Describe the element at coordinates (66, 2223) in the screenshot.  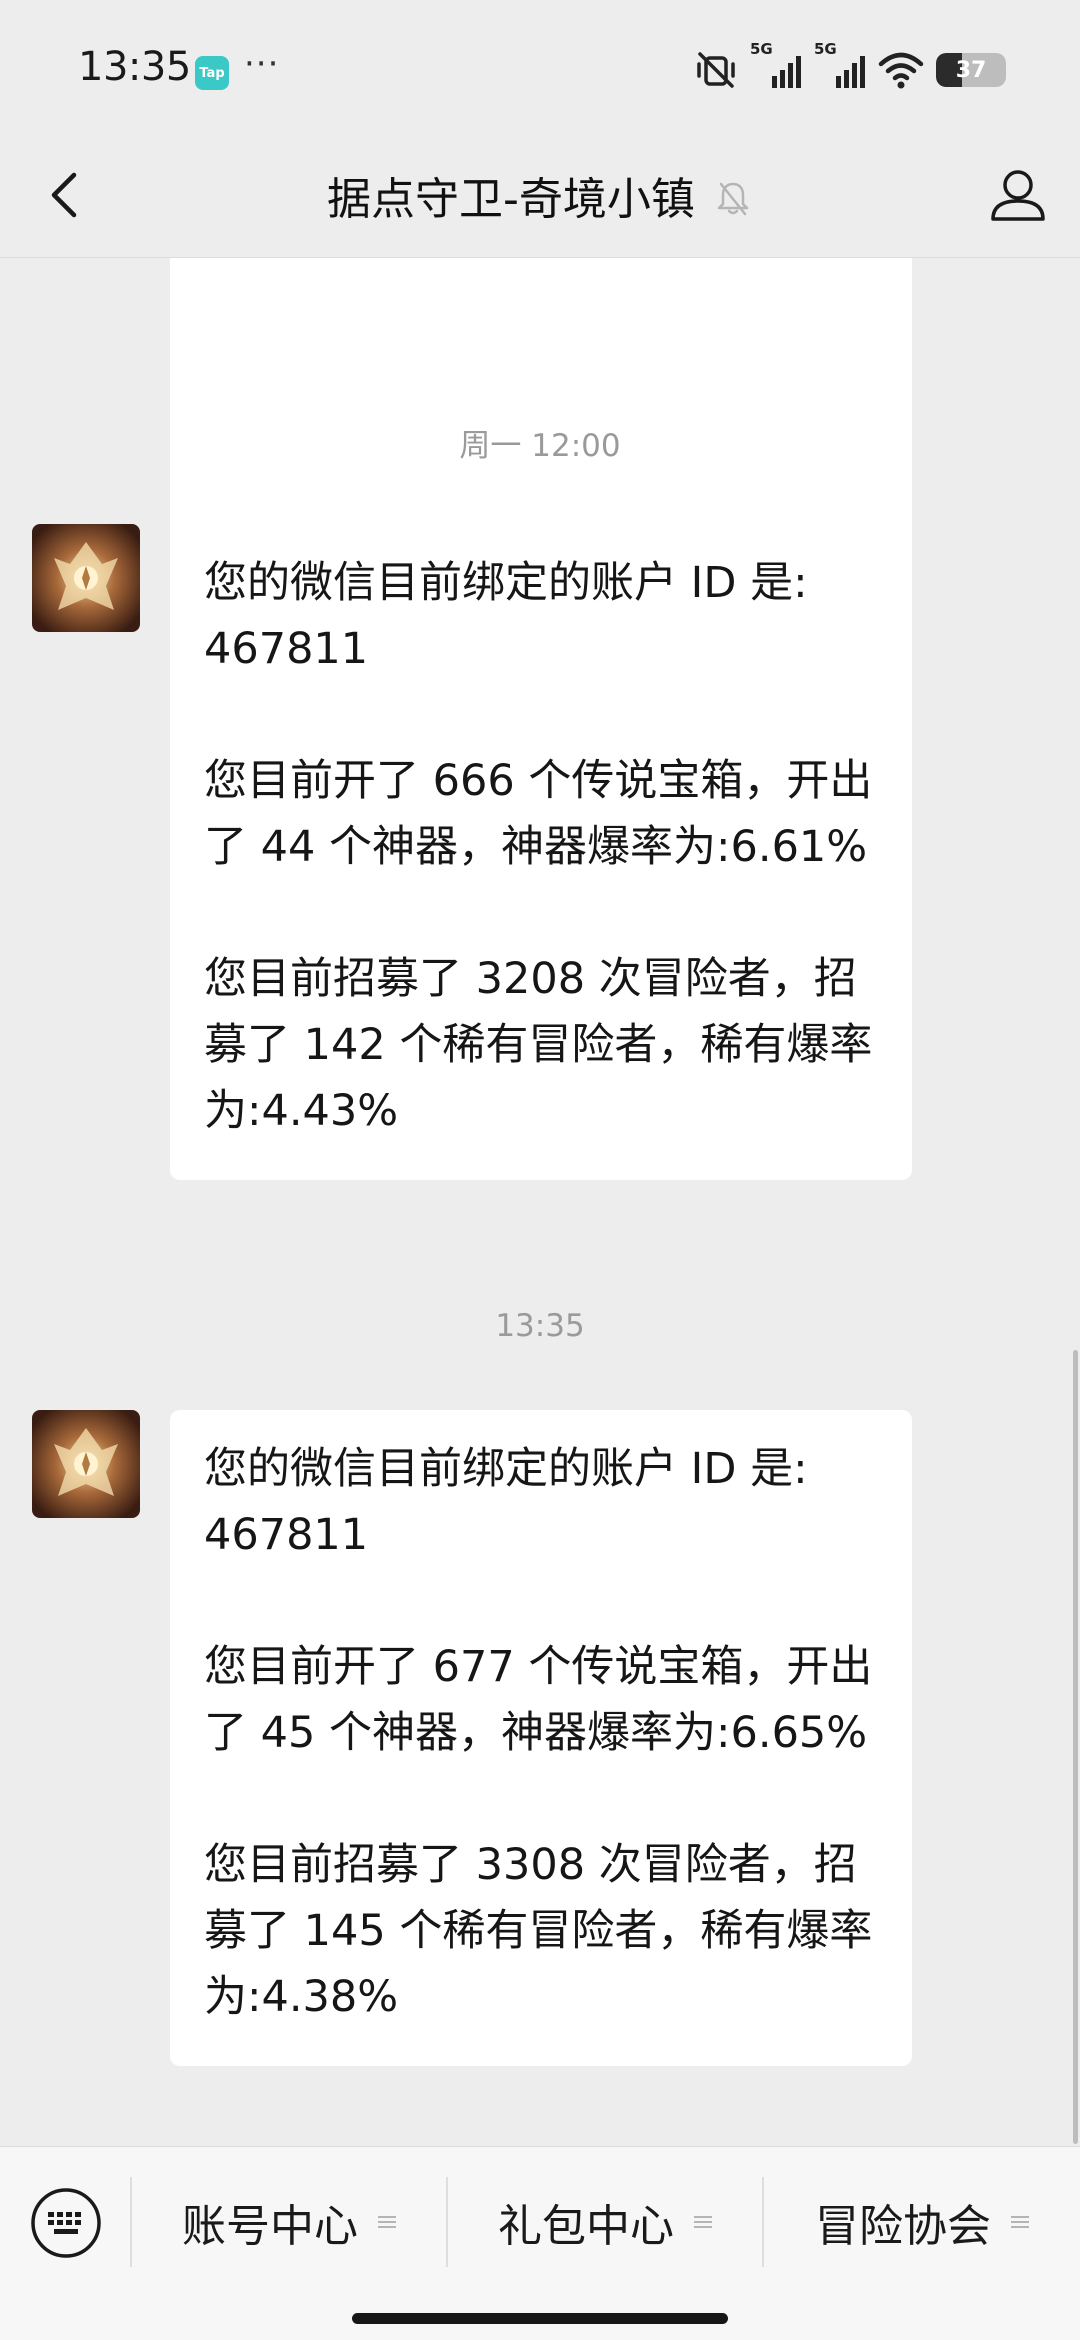
I see `keyboard-icon` at that location.